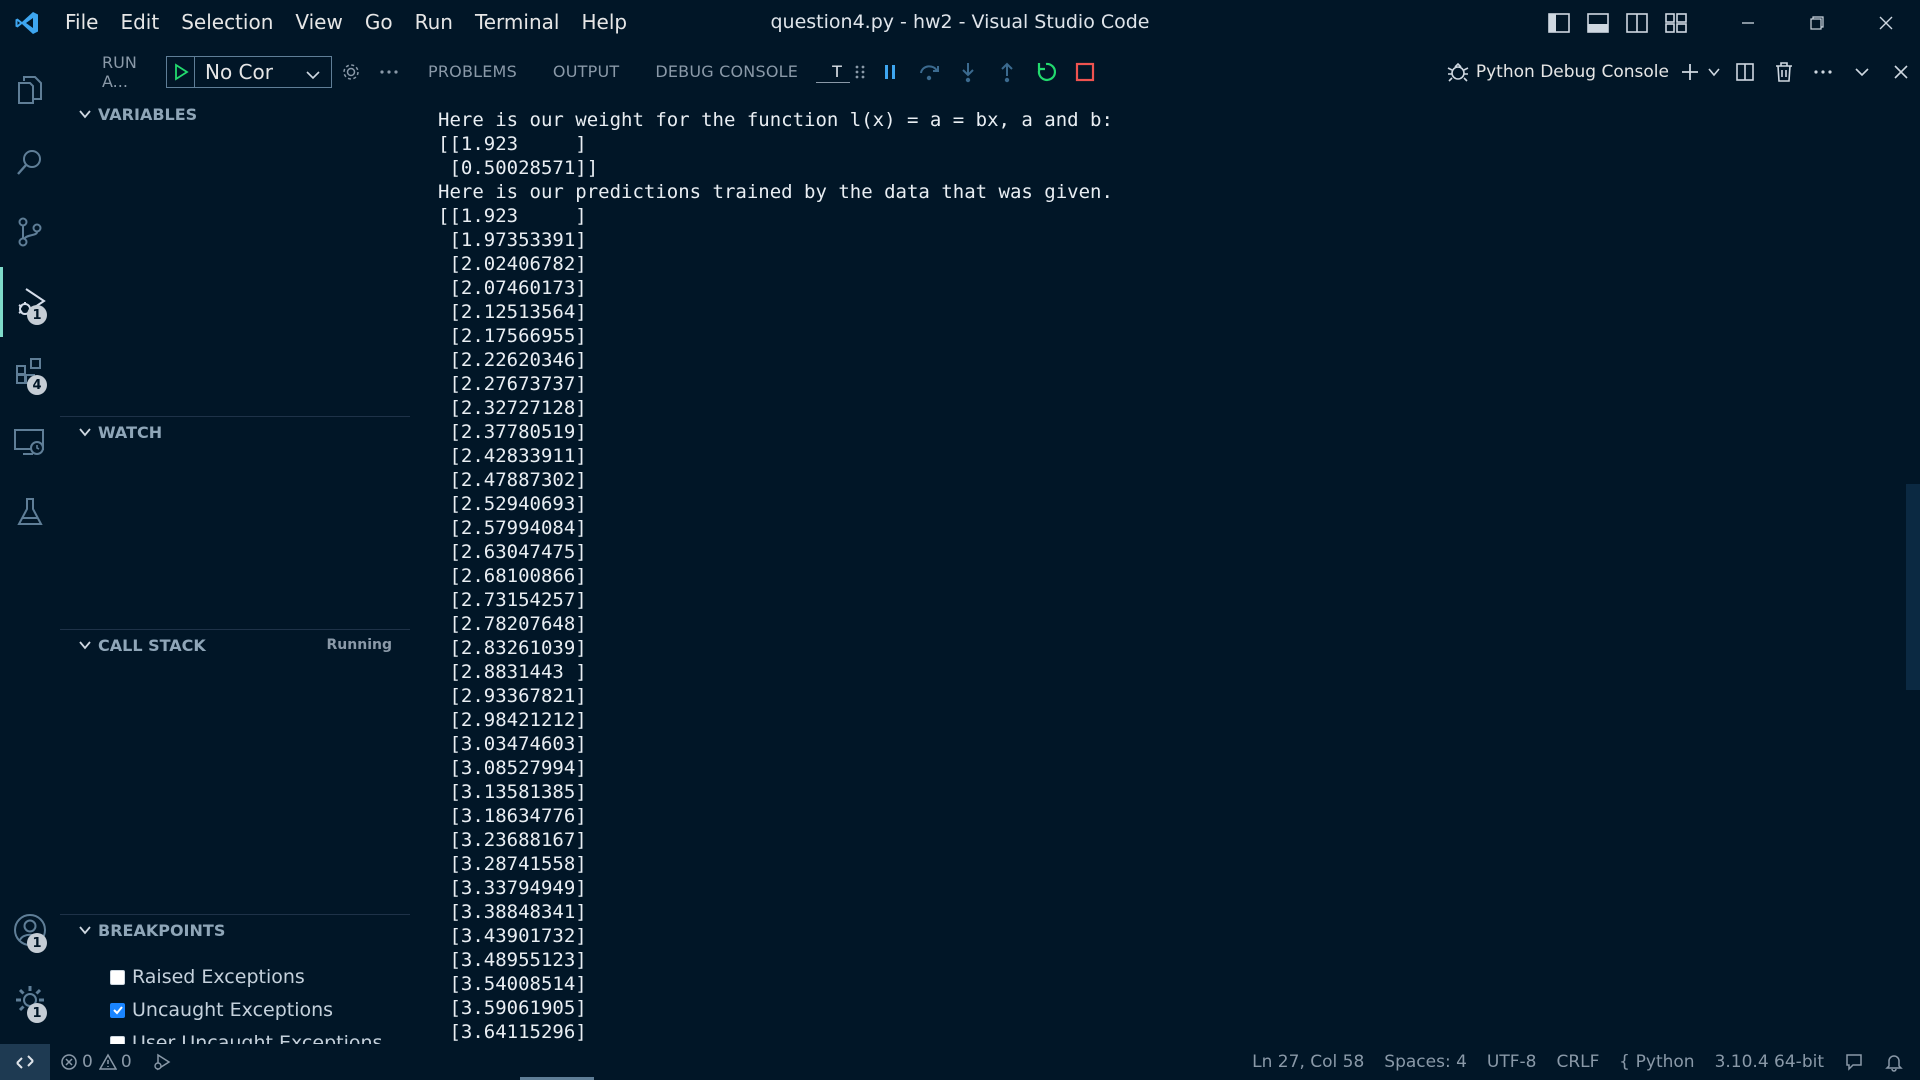  What do you see at coordinates (512, 912) in the screenshot?
I see `console-line: [3.38848341]` at bounding box center [512, 912].